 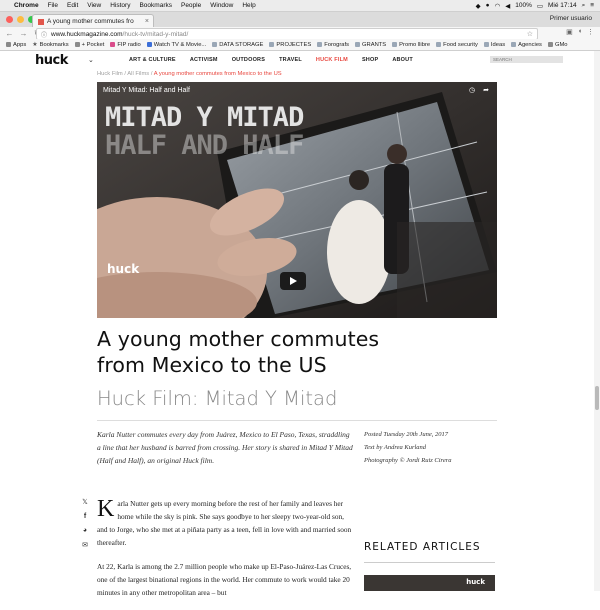 I want to click on video-overlay-subtitle: HALF AND HALF, so click(x=204, y=145).